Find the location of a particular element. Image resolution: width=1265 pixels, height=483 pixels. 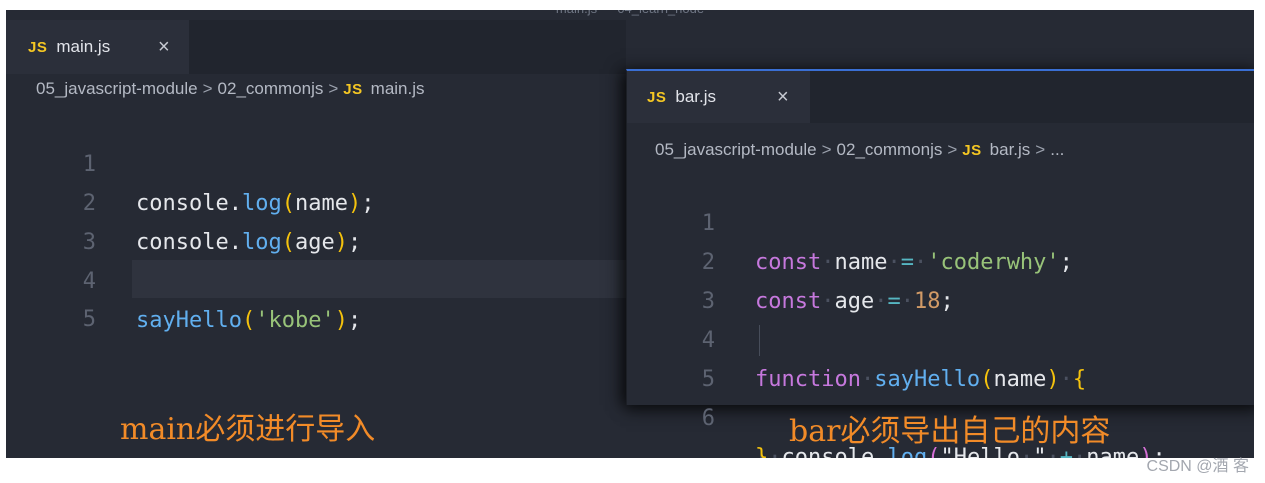

breadcrumb-item: bar.js is located at coordinates (1010, 150).